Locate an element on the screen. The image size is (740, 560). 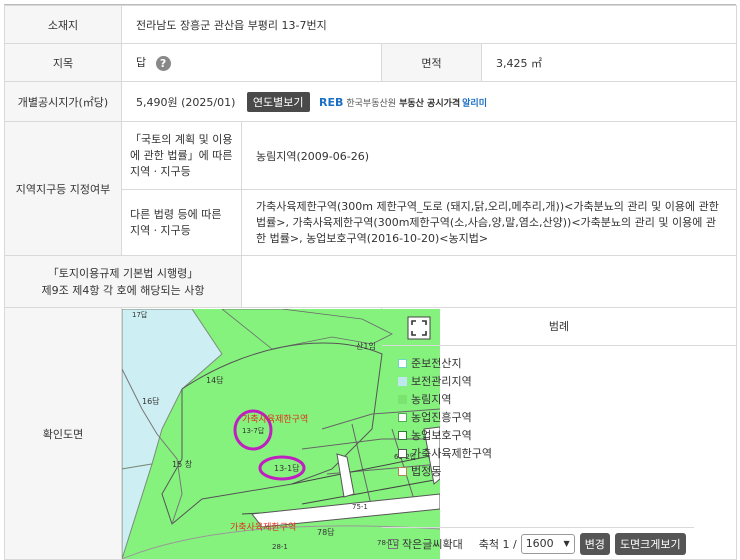
zone-sub1-label: 「국토의 계획 및 이용에 관한 법률」에 따른 지역ㆍ지구등 is located at coordinates (181, 155).